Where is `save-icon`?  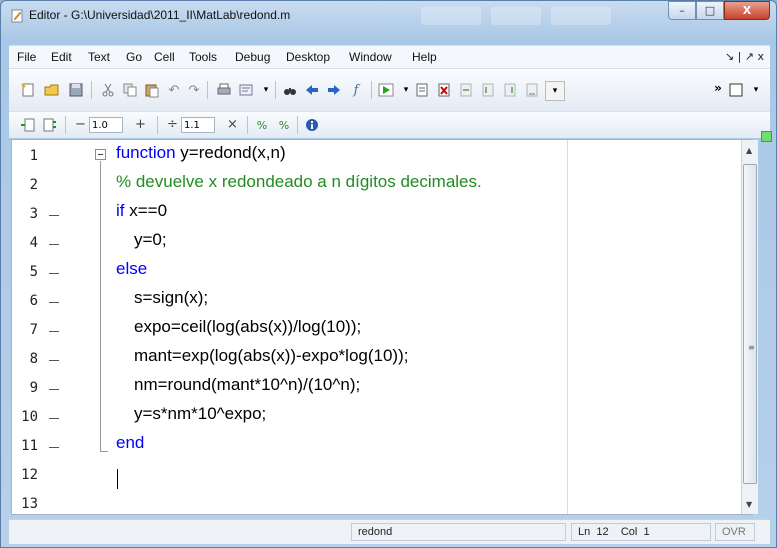
save-icon is located at coordinates (76, 90).